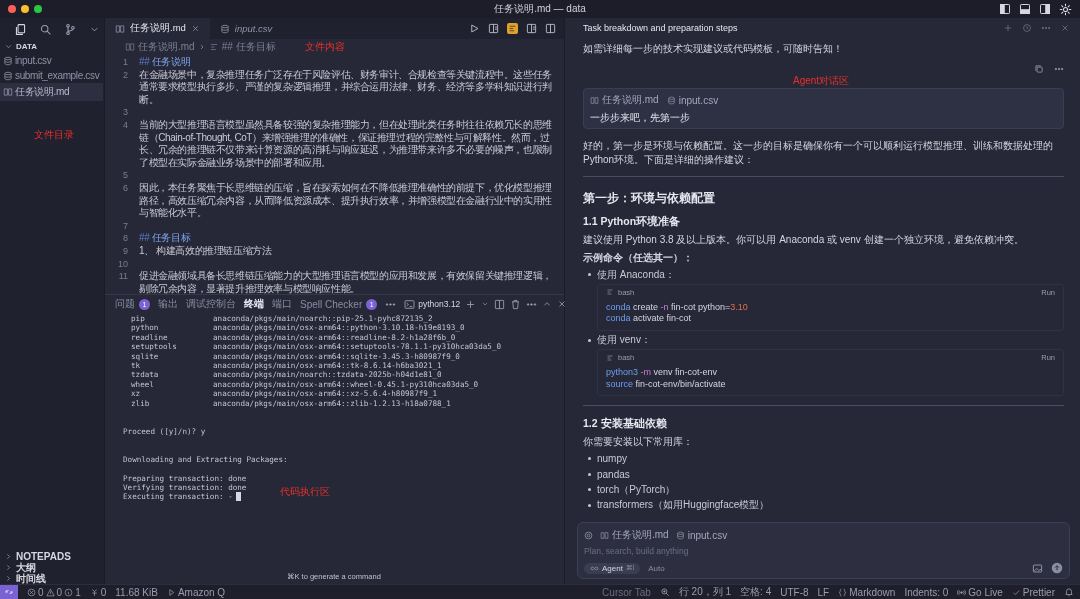  I want to click on search-icon, so click(45, 29).